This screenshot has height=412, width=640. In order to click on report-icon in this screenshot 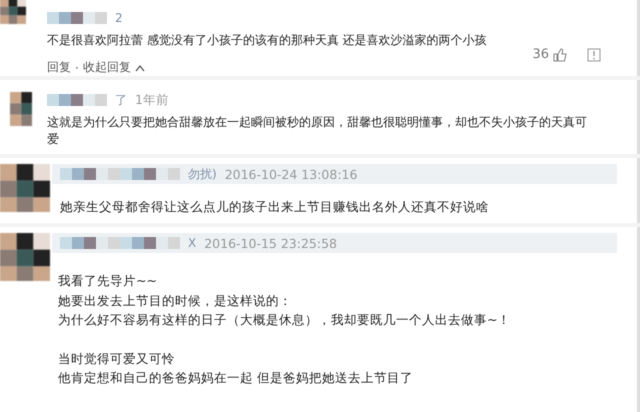, I will do `click(594, 55)`.